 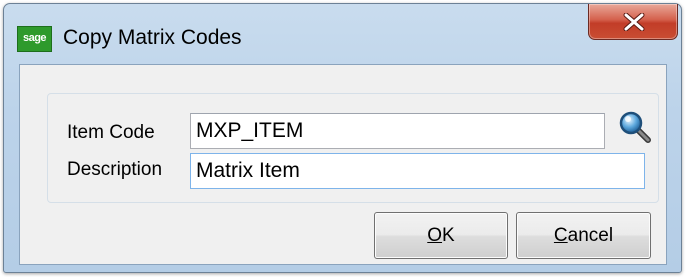 I want to click on close-button, so click(x=633, y=22).